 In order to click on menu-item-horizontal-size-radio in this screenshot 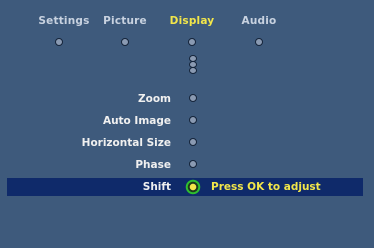, I will do `click(193, 142)`.